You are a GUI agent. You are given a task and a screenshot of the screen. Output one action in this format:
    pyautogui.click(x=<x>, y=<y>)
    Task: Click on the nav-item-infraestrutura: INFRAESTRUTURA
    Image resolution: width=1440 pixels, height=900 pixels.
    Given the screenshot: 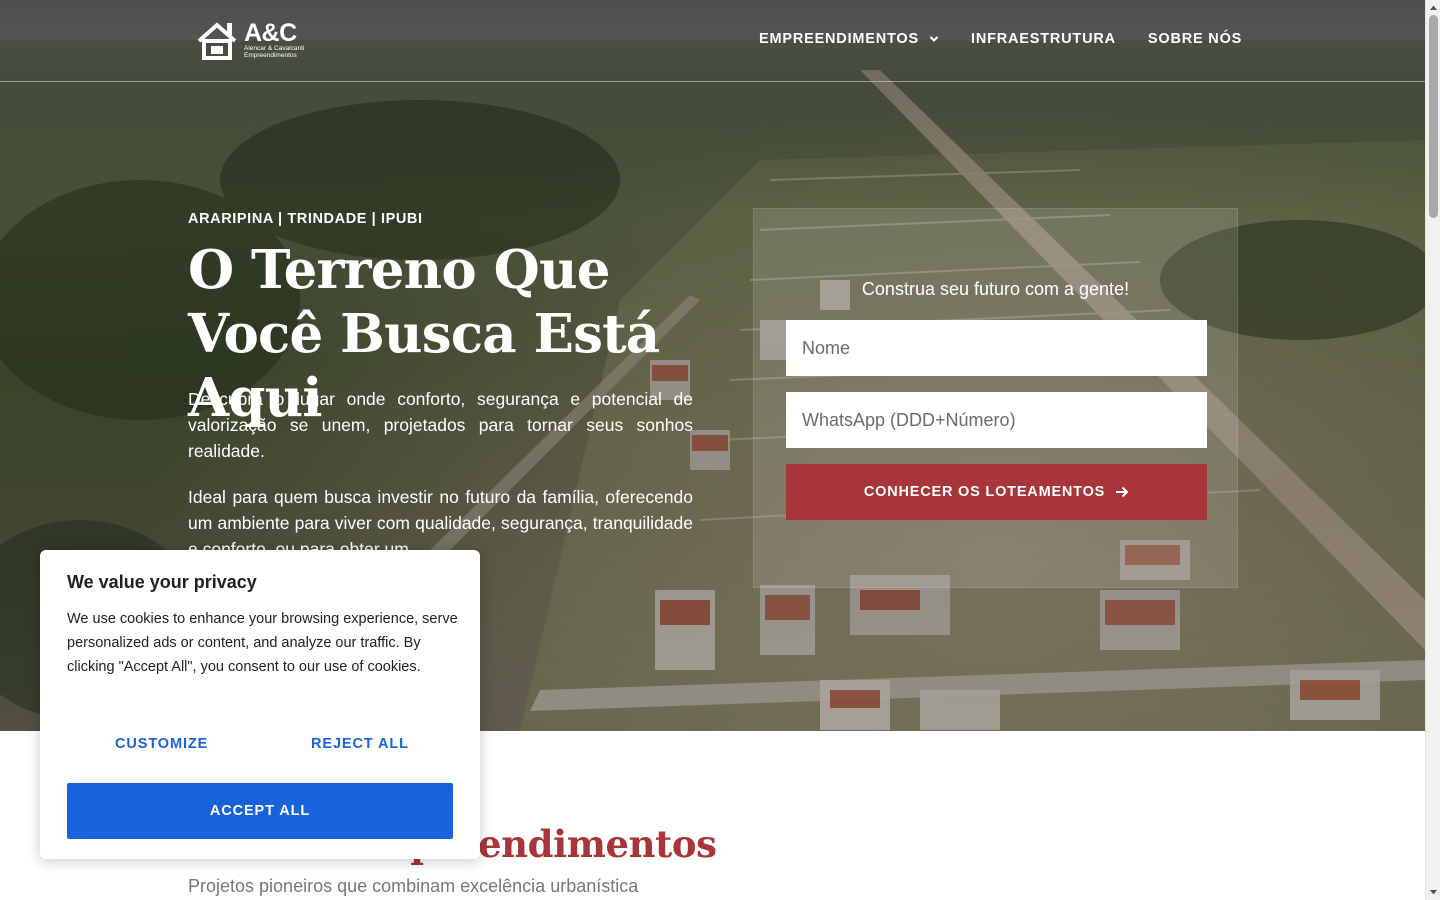 What is the action you would take?
    pyautogui.click(x=1043, y=39)
    